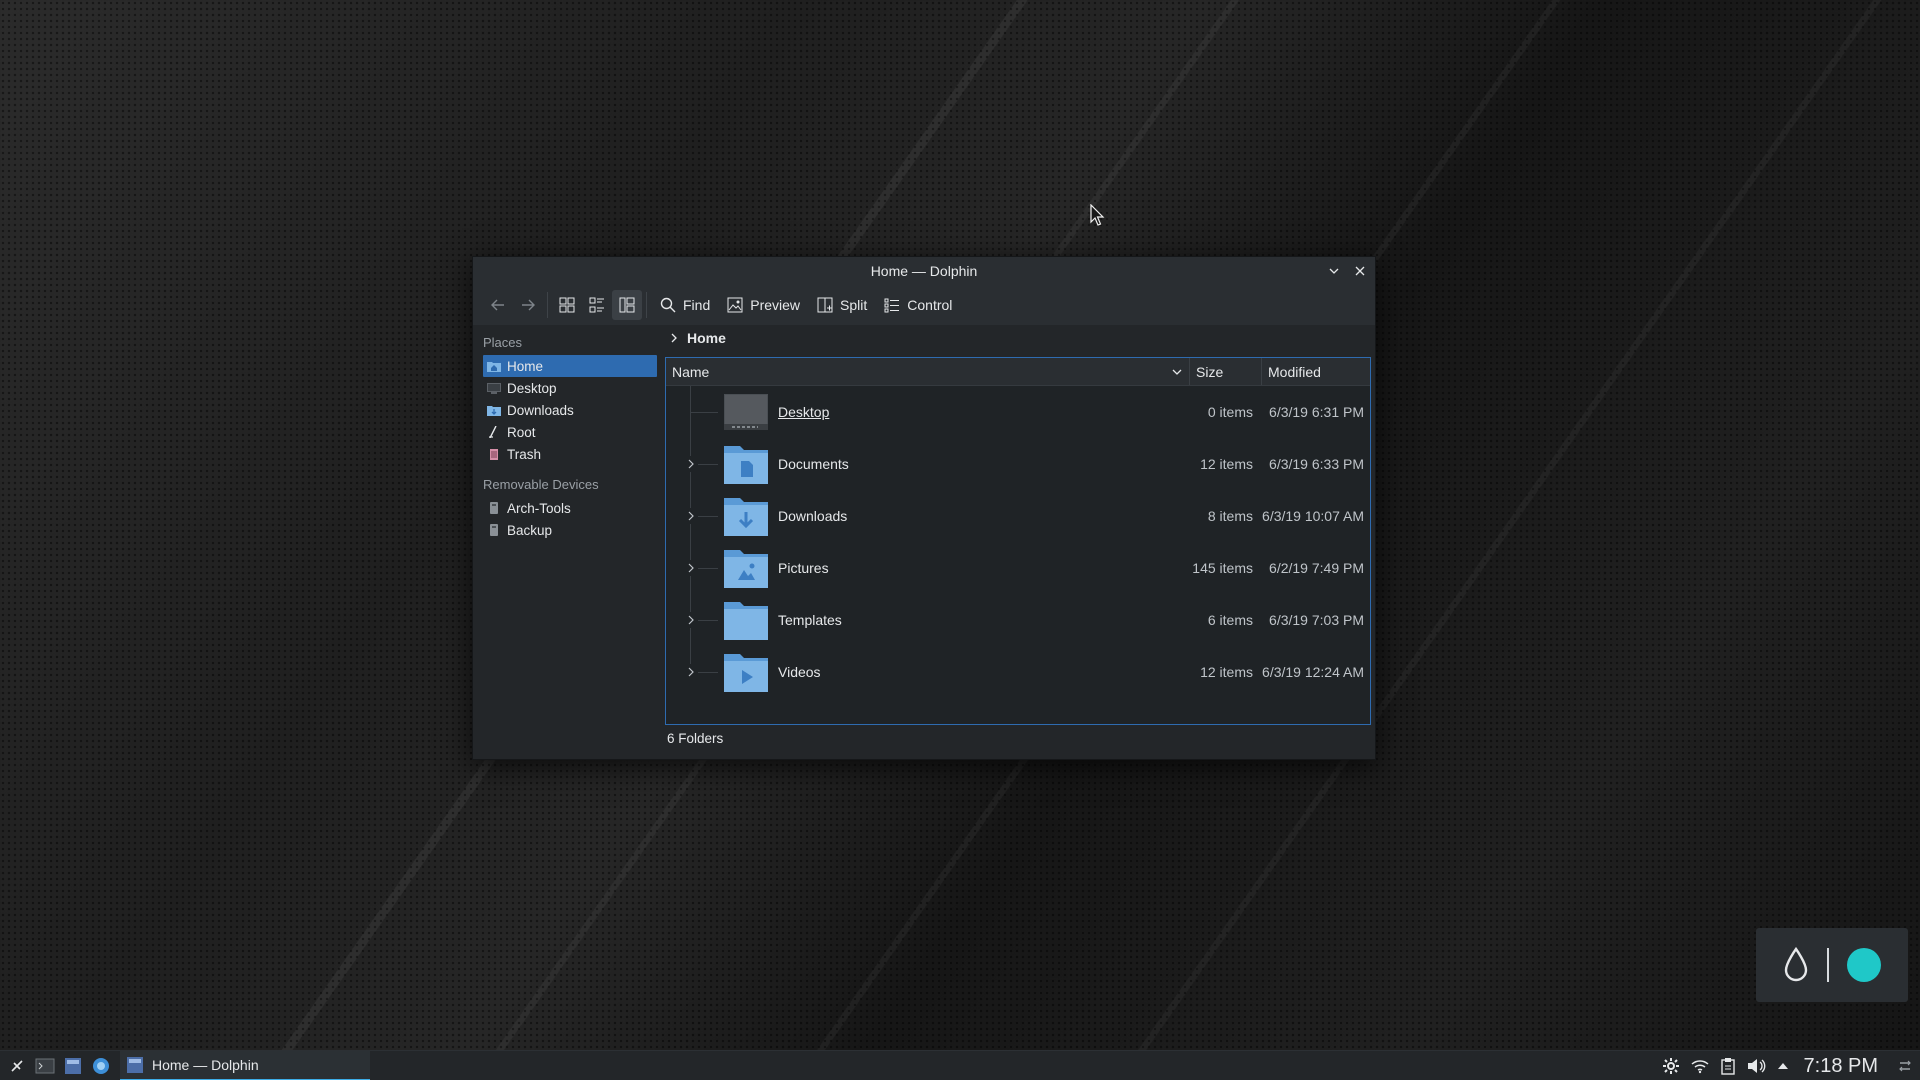 The image size is (1920, 1080). I want to click on split-button: Split, so click(841, 305).